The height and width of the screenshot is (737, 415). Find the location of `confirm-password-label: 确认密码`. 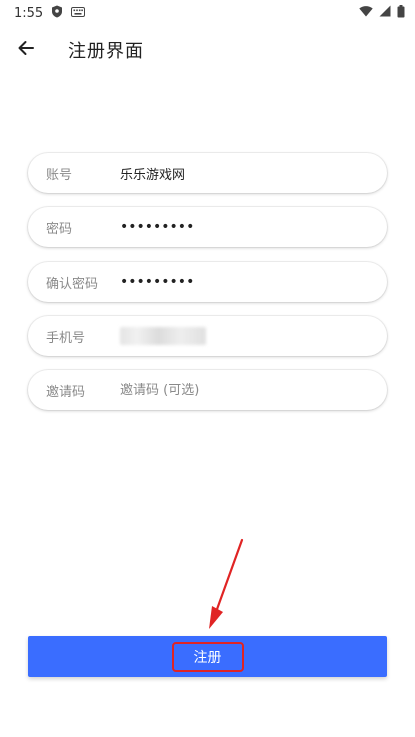

confirm-password-label: 确认密码 is located at coordinates (72, 284).